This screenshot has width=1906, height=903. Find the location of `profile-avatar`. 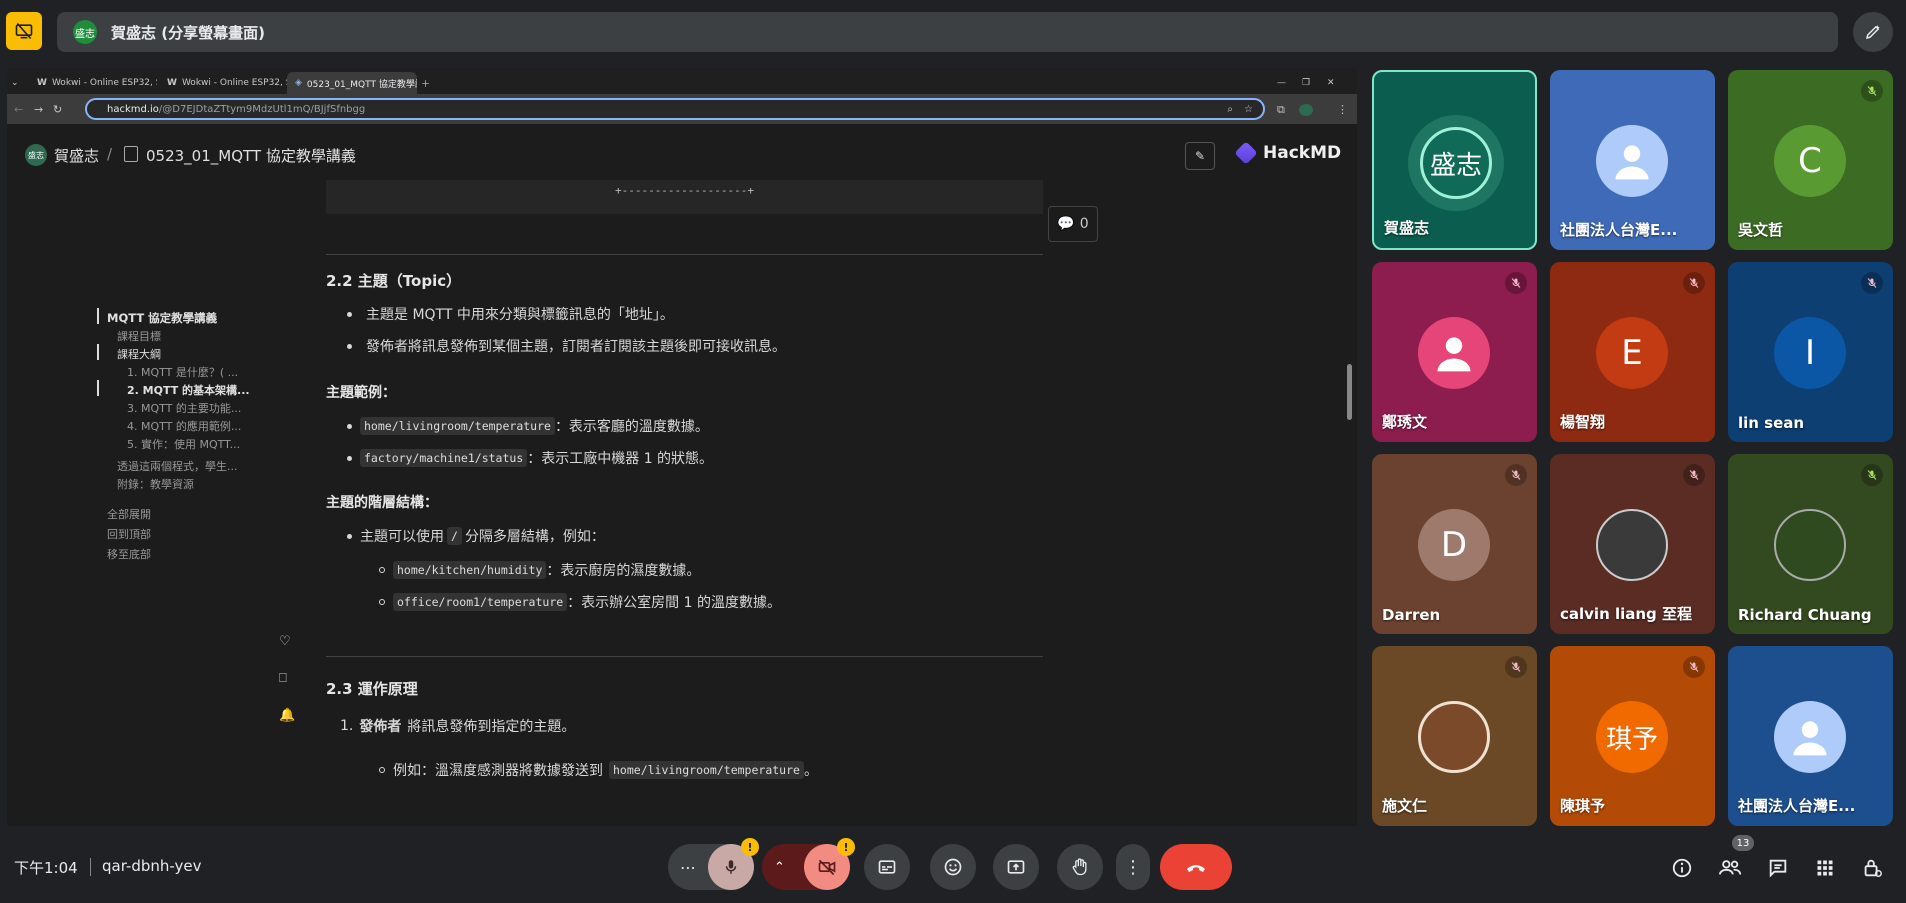

profile-avatar is located at coordinates (1306, 110).